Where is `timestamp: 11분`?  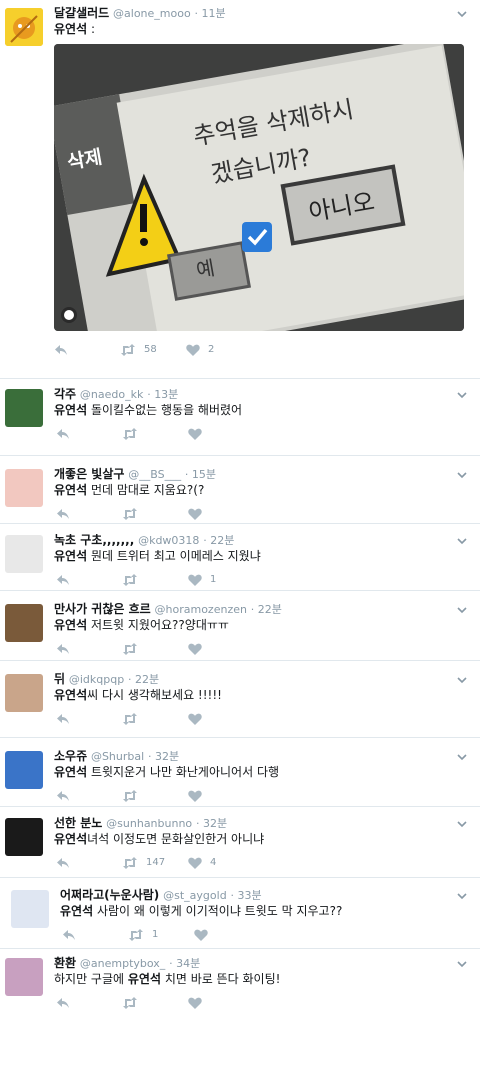
timestamp: 11분 is located at coordinates (214, 13).